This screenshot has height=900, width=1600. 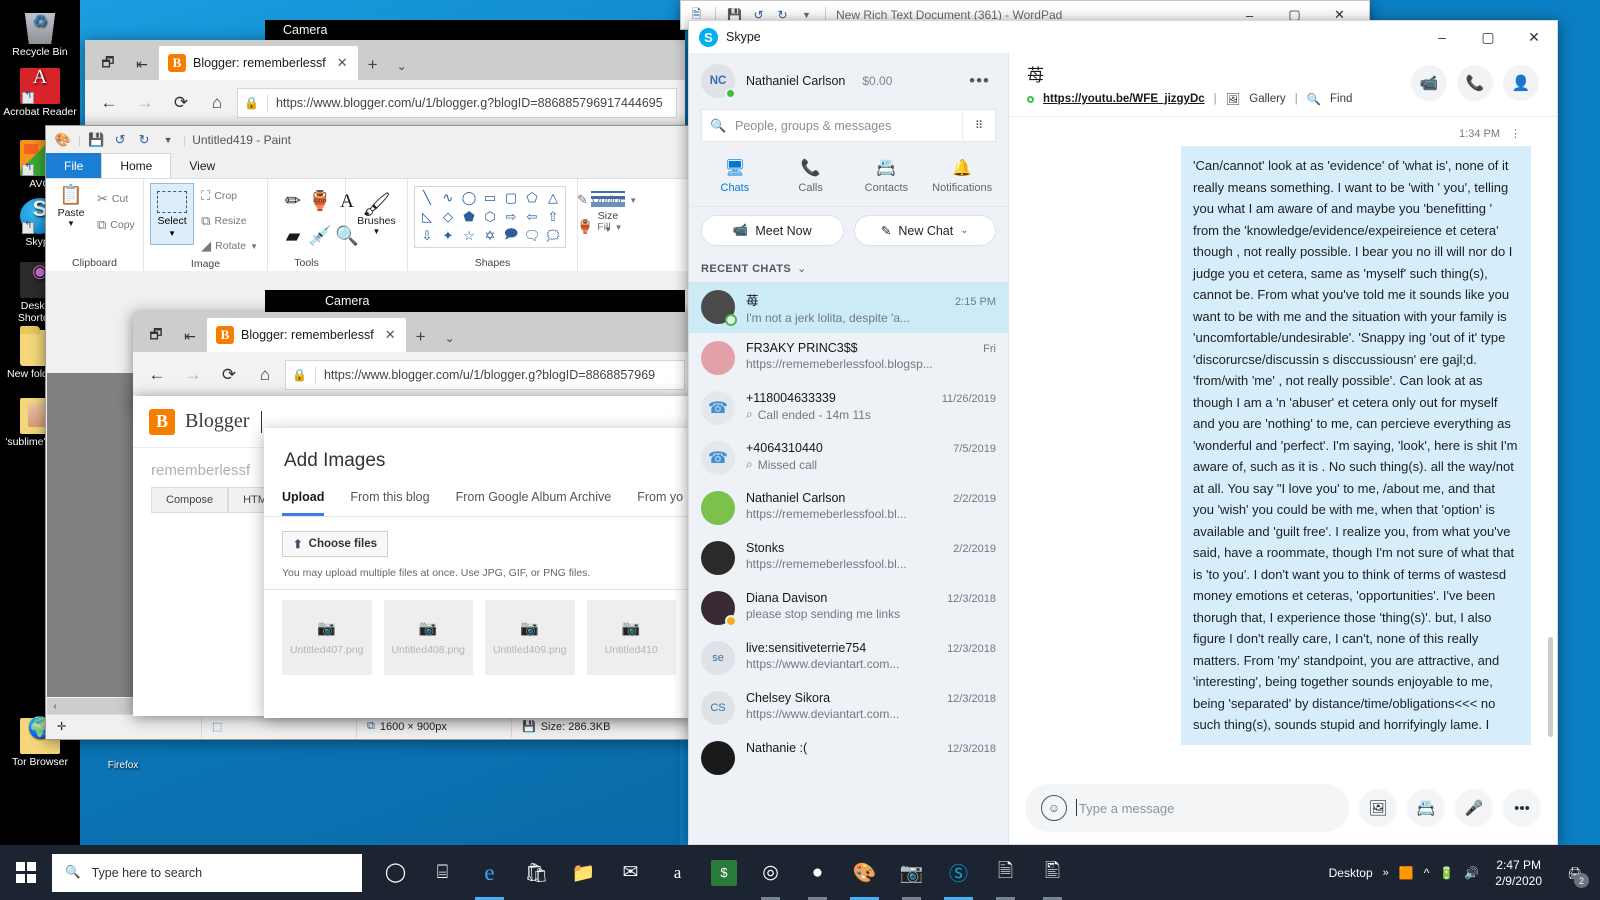 What do you see at coordinates (428, 637) in the screenshot?
I see `thumbnail-item: 📷 Untitled408.png` at bounding box center [428, 637].